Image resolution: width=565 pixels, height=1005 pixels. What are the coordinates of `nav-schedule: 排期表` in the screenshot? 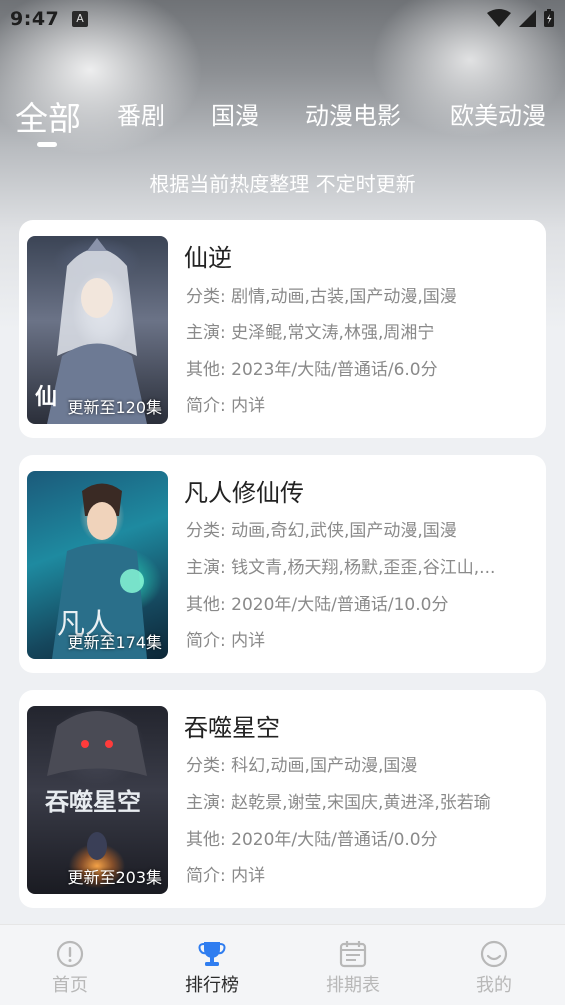 It's located at (353, 965).